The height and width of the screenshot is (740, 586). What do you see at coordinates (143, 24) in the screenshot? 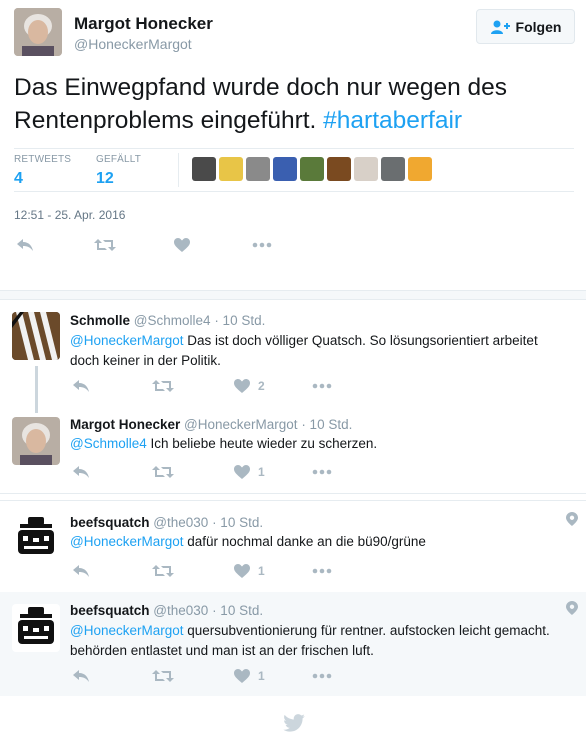
I see `author-name: Margot Honecker` at bounding box center [143, 24].